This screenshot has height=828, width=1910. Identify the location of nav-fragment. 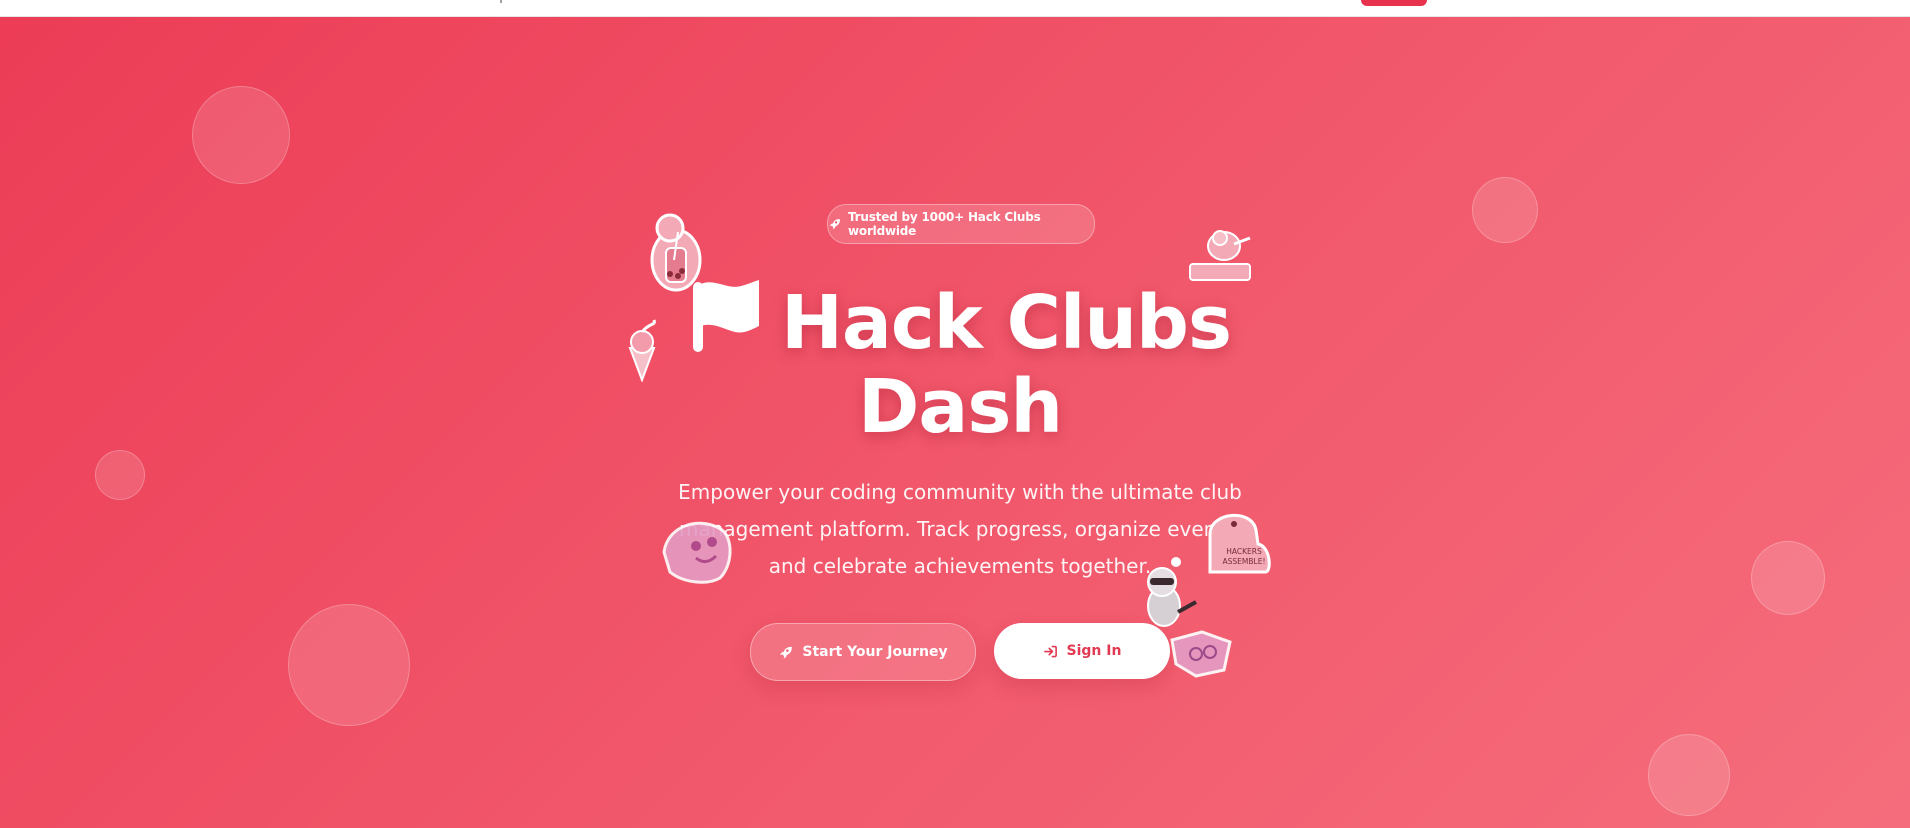
(501, 1).